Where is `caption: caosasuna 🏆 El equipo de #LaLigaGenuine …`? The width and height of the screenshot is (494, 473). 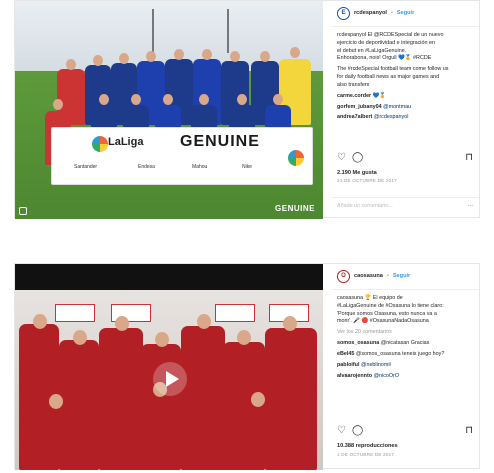 caption: caosasuna 🏆 El equipo de #LaLigaGenuine … is located at coordinates (405, 339).